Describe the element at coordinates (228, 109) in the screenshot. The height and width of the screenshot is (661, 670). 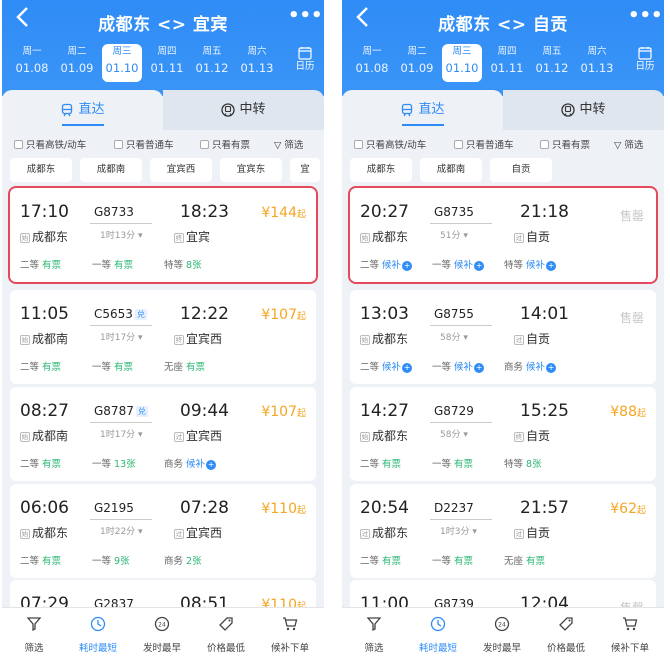
I see `transfer-icon` at that location.